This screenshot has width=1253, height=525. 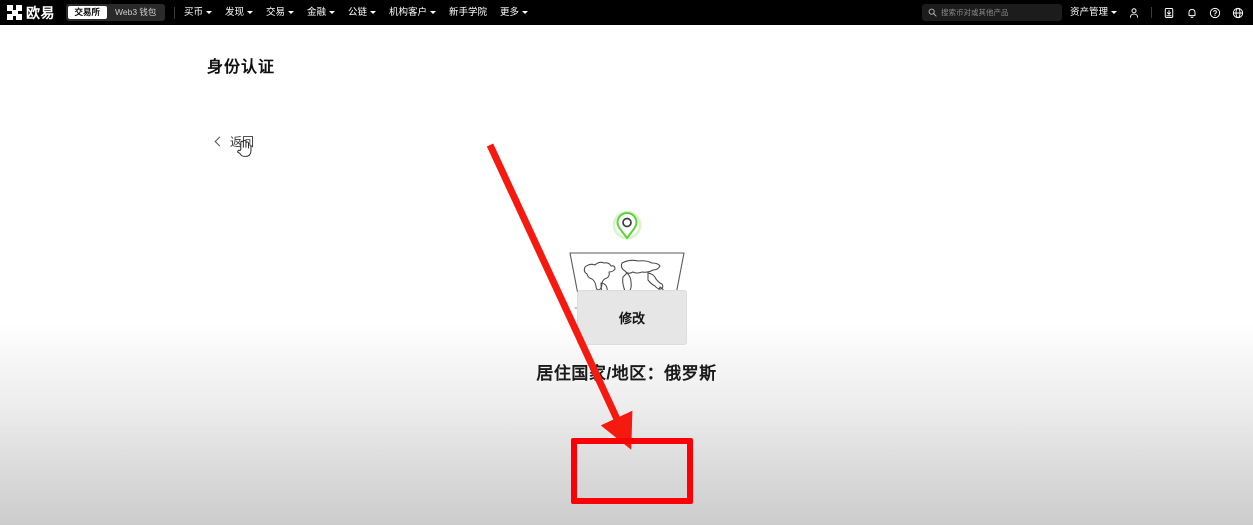 I want to click on notification-bell-icon, so click(x=1192, y=13).